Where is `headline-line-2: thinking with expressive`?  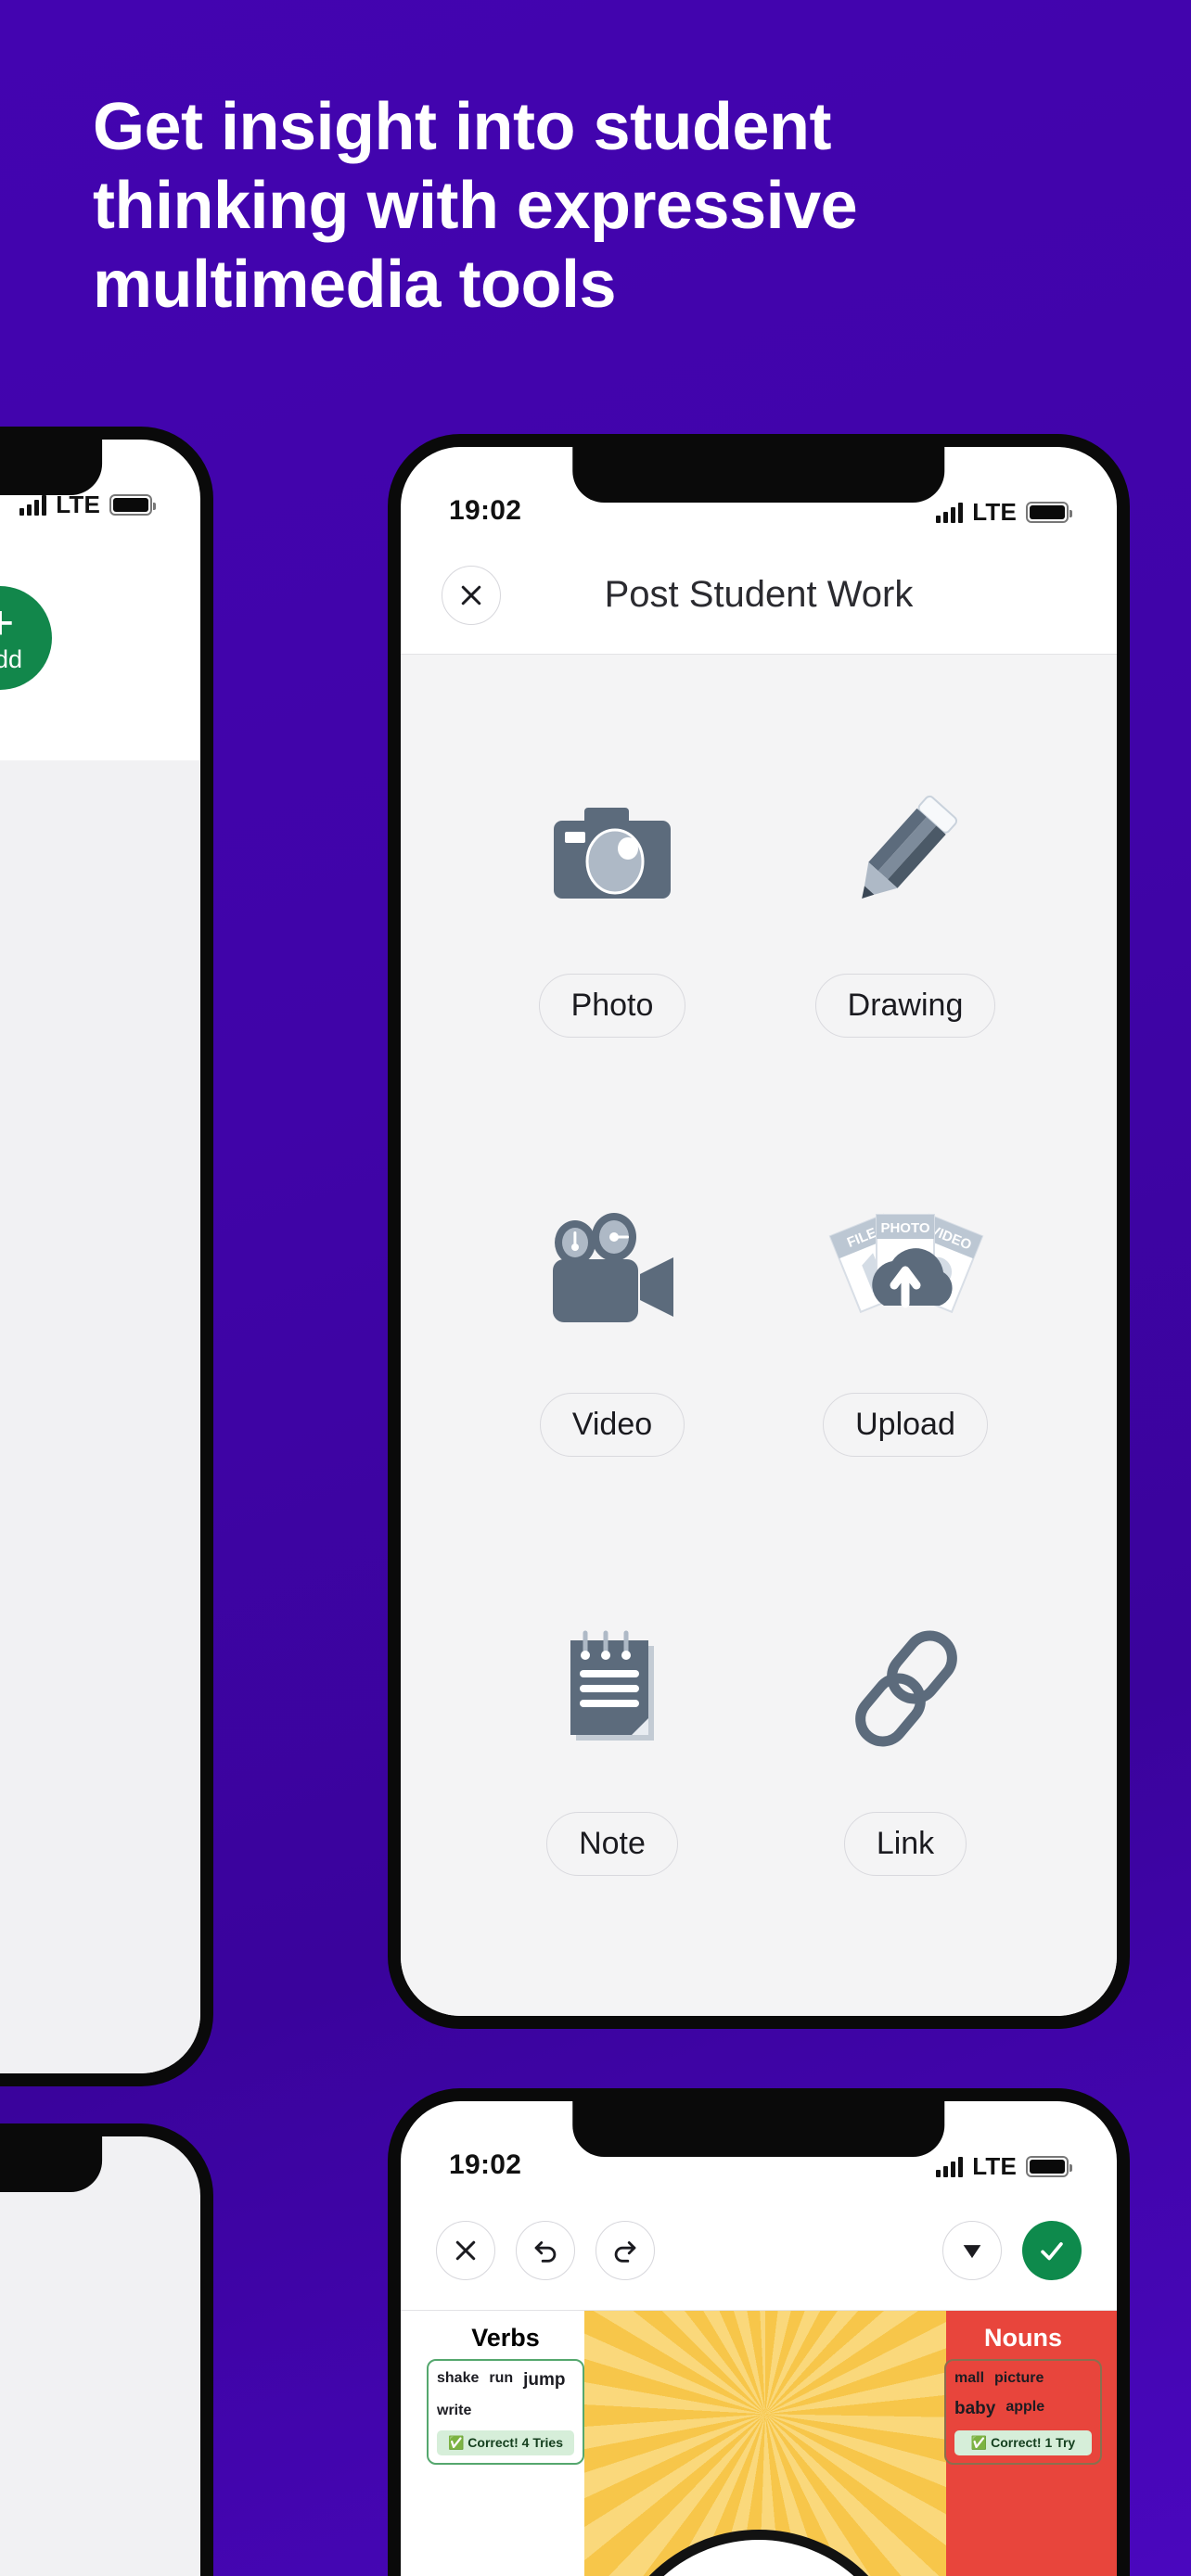 headline-line-2: thinking with expressive is located at coordinates (475, 206).